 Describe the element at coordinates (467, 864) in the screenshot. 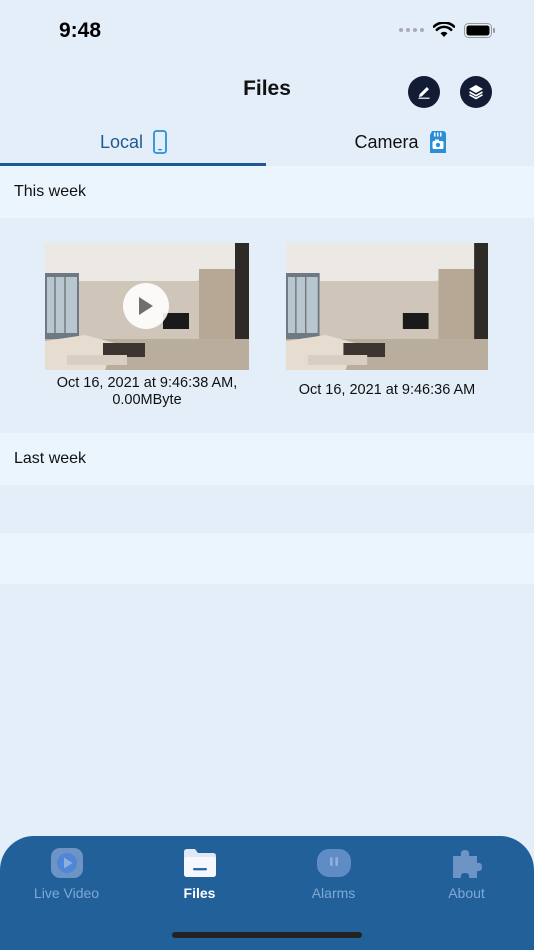

I see `puzzle-icon` at that location.